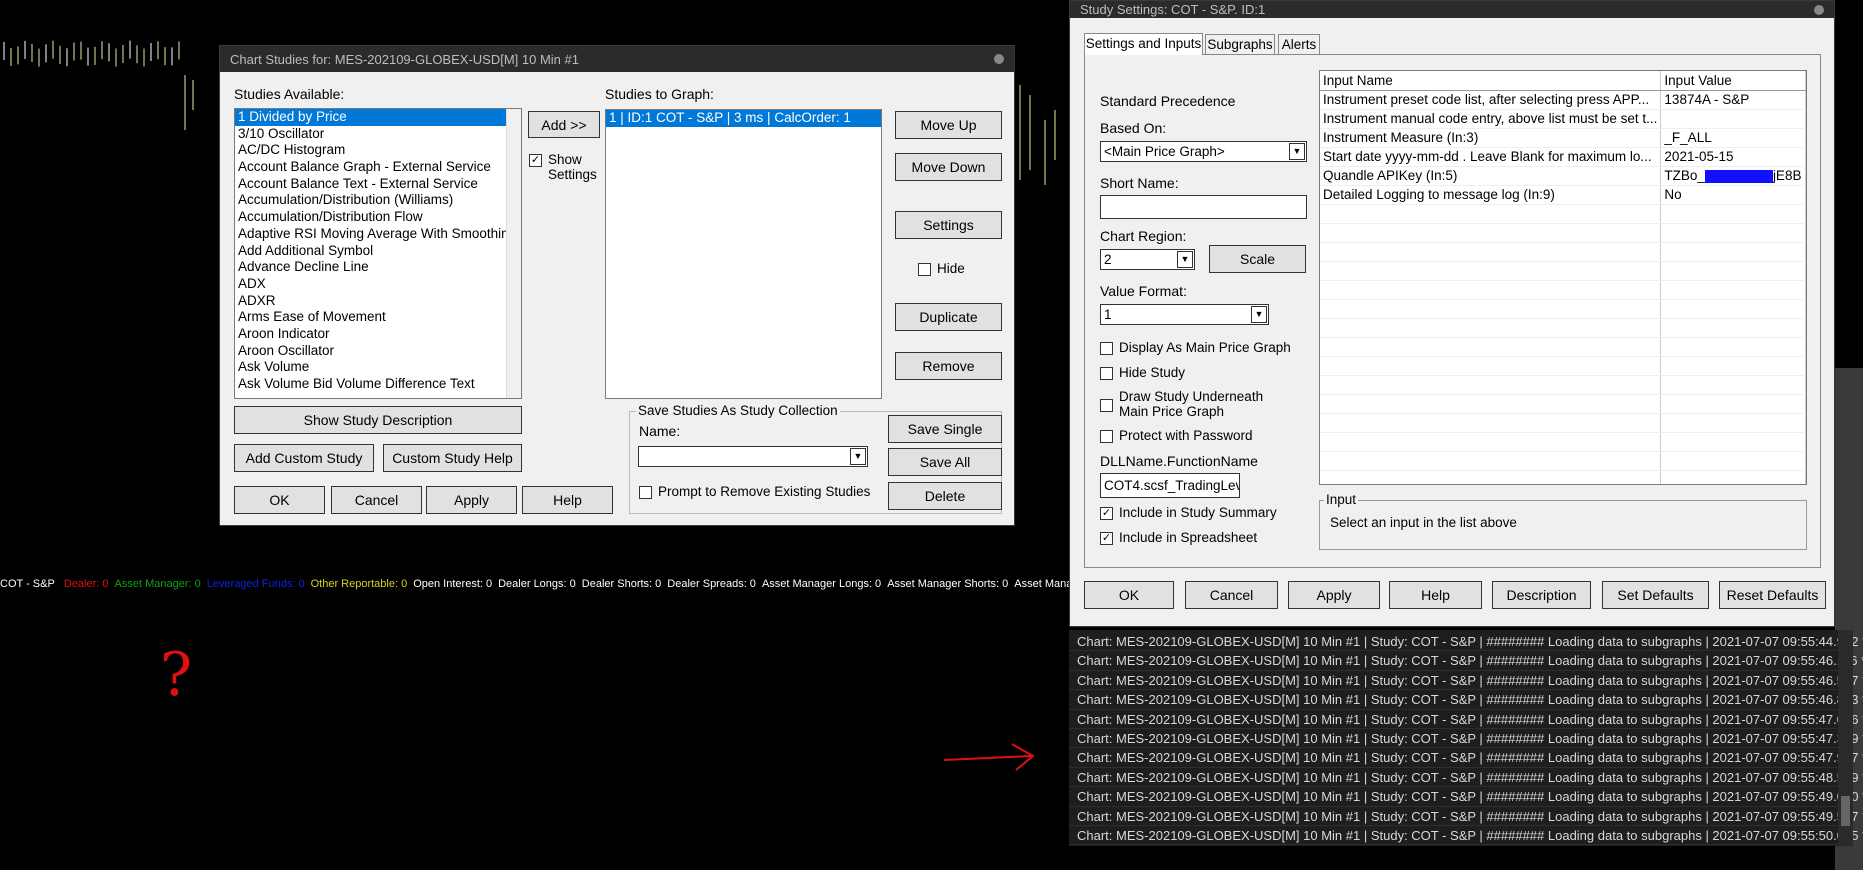  Describe the element at coordinates (1299, 44) in the screenshot. I see `tab-alerts: Alerts` at that location.